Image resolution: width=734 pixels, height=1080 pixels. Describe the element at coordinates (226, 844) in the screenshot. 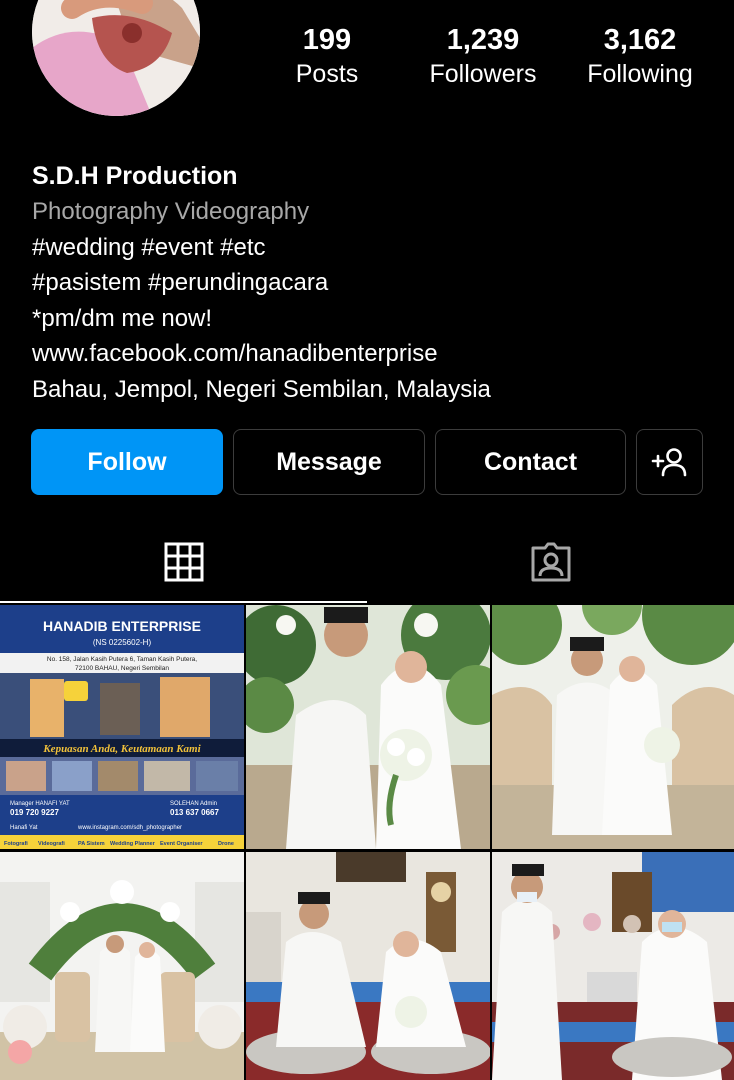

I see `poster-service: Drone` at that location.